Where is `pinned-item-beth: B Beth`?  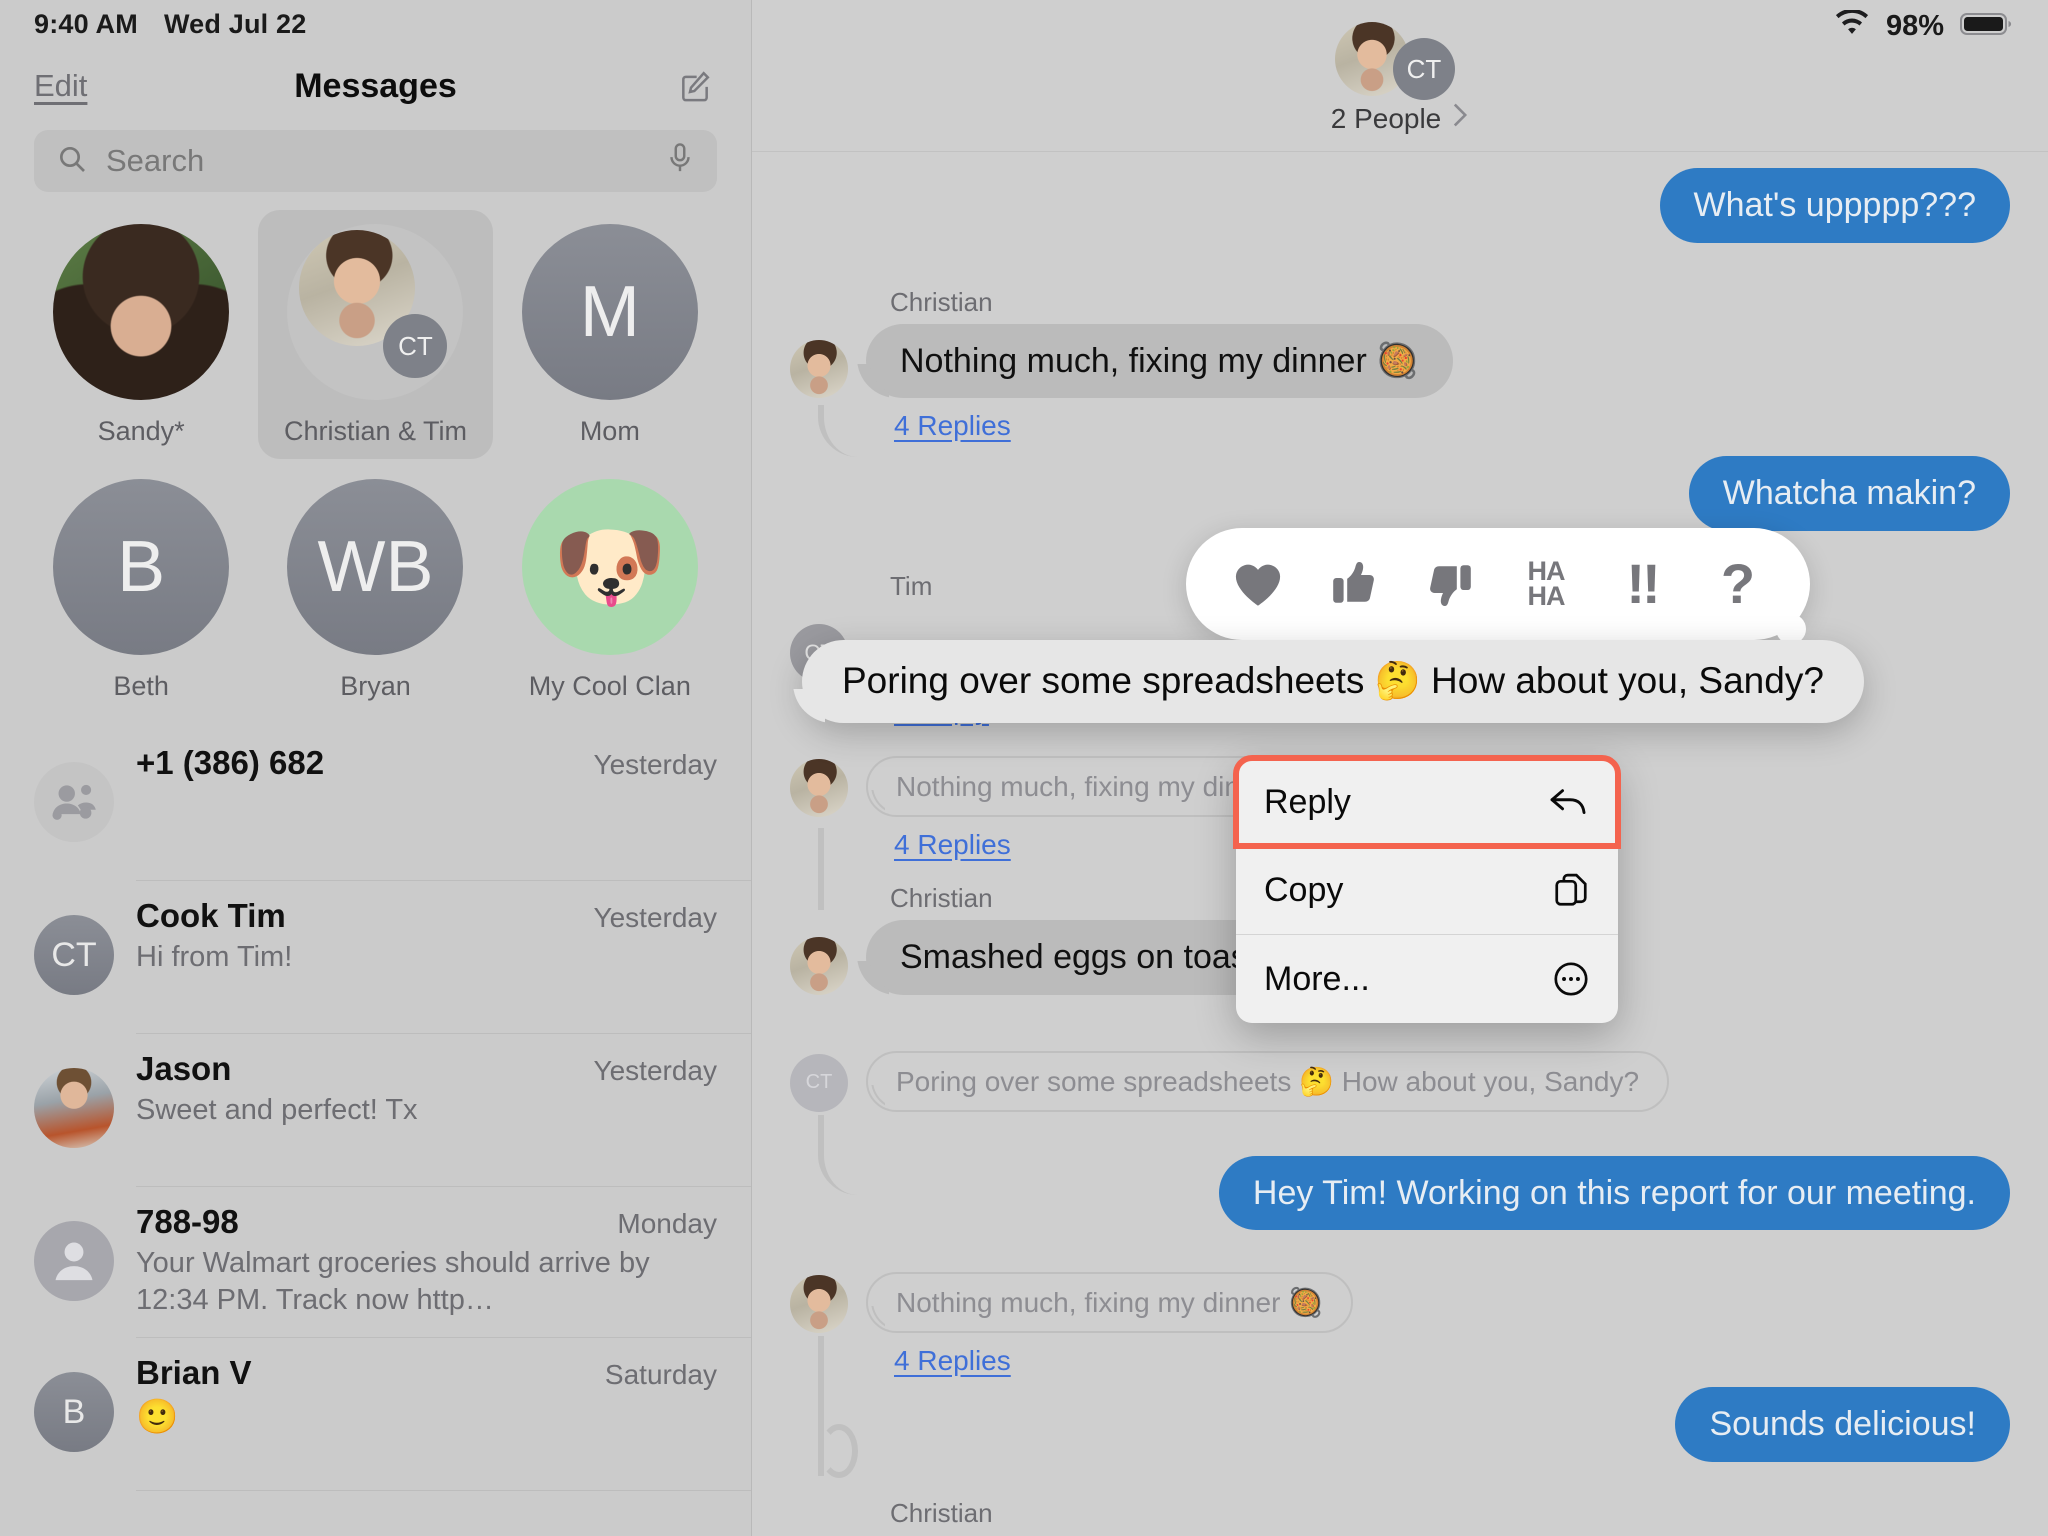
pinned-item-beth: B Beth is located at coordinates (141, 589).